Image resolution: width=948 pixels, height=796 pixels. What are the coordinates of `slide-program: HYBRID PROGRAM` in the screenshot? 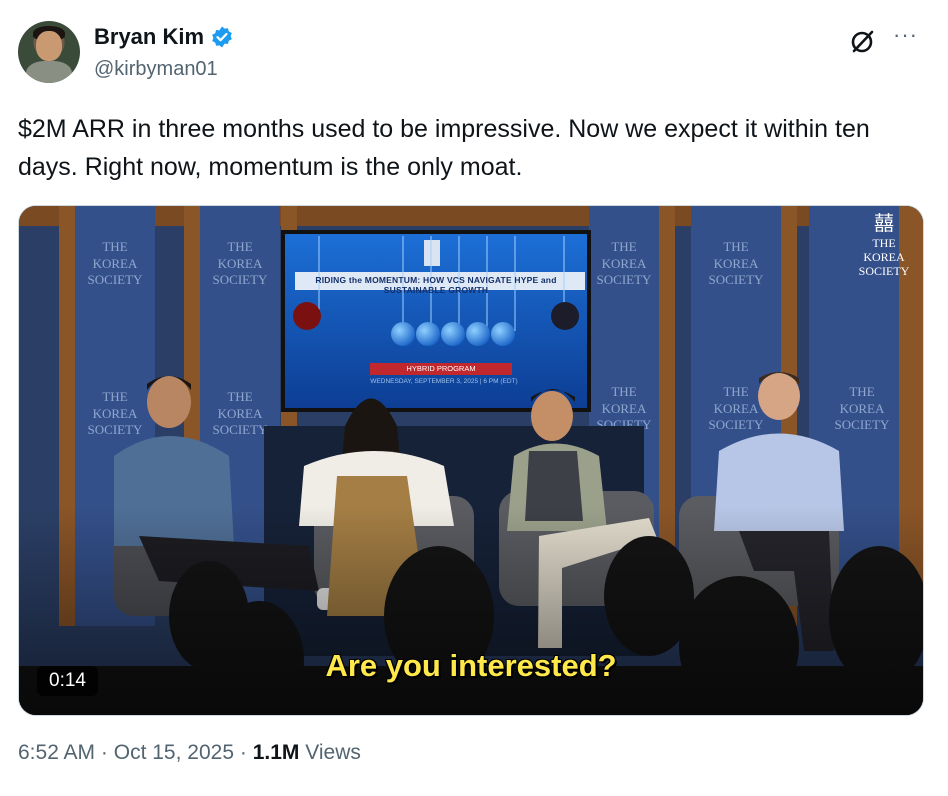 It's located at (441, 368).